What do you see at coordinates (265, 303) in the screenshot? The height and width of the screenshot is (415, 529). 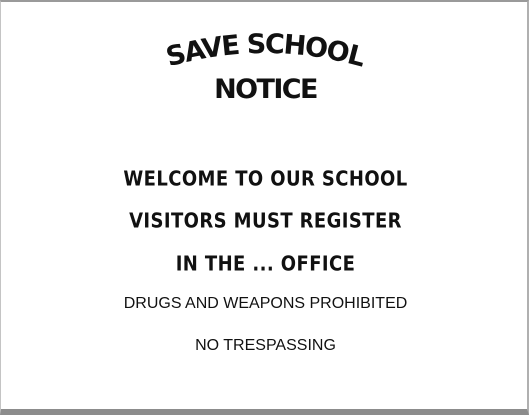 I see `prohibited-line: DRUGS AND WEAPONS PROHIBITED` at bounding box center [265, 303].